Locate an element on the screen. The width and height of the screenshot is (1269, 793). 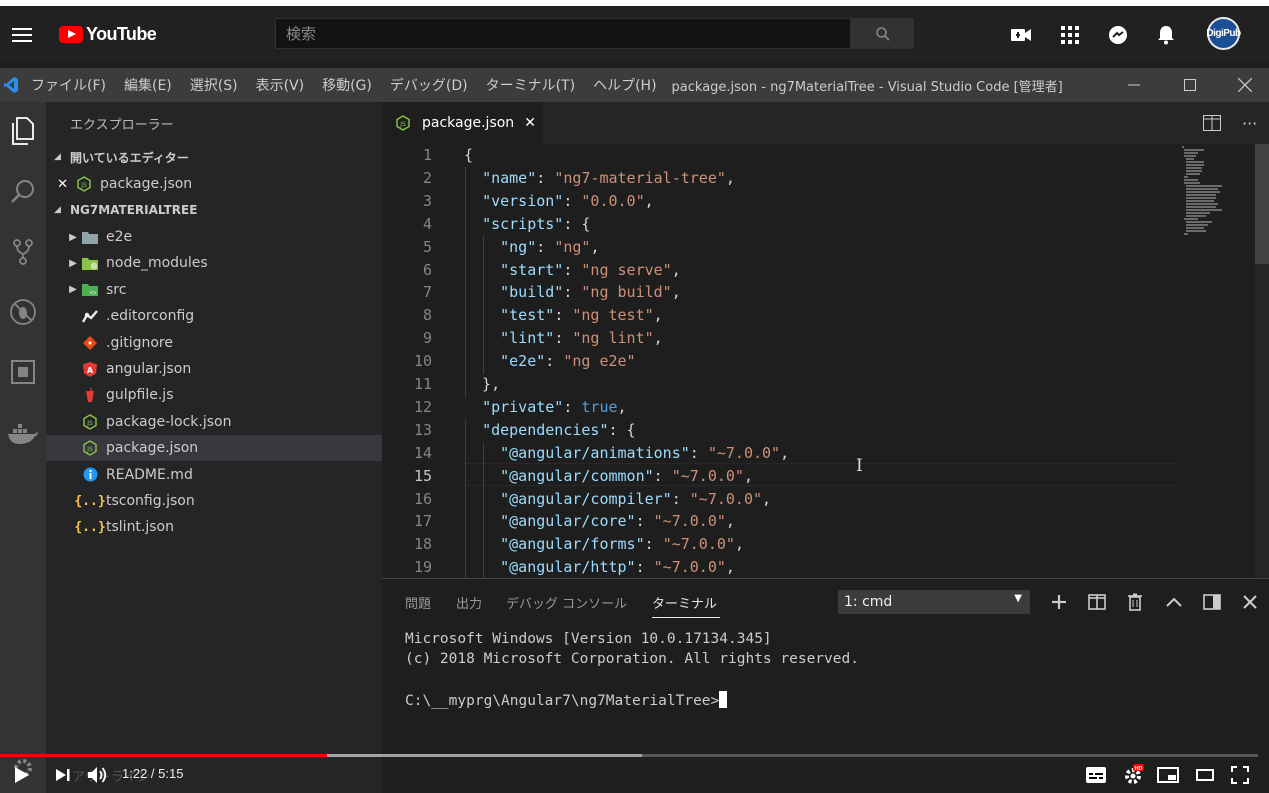
line-number: 12 is located at coordinates (422, 406).